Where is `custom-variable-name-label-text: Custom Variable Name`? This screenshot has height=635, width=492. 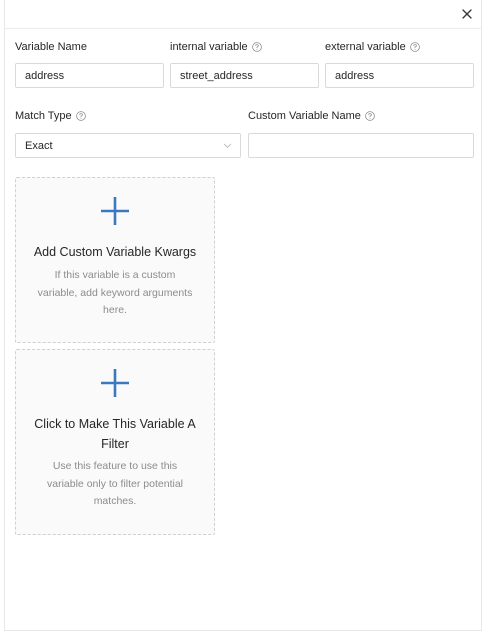 custom-variable-name-label-text: Custom Variable Name is located at coordinates (304, 116).